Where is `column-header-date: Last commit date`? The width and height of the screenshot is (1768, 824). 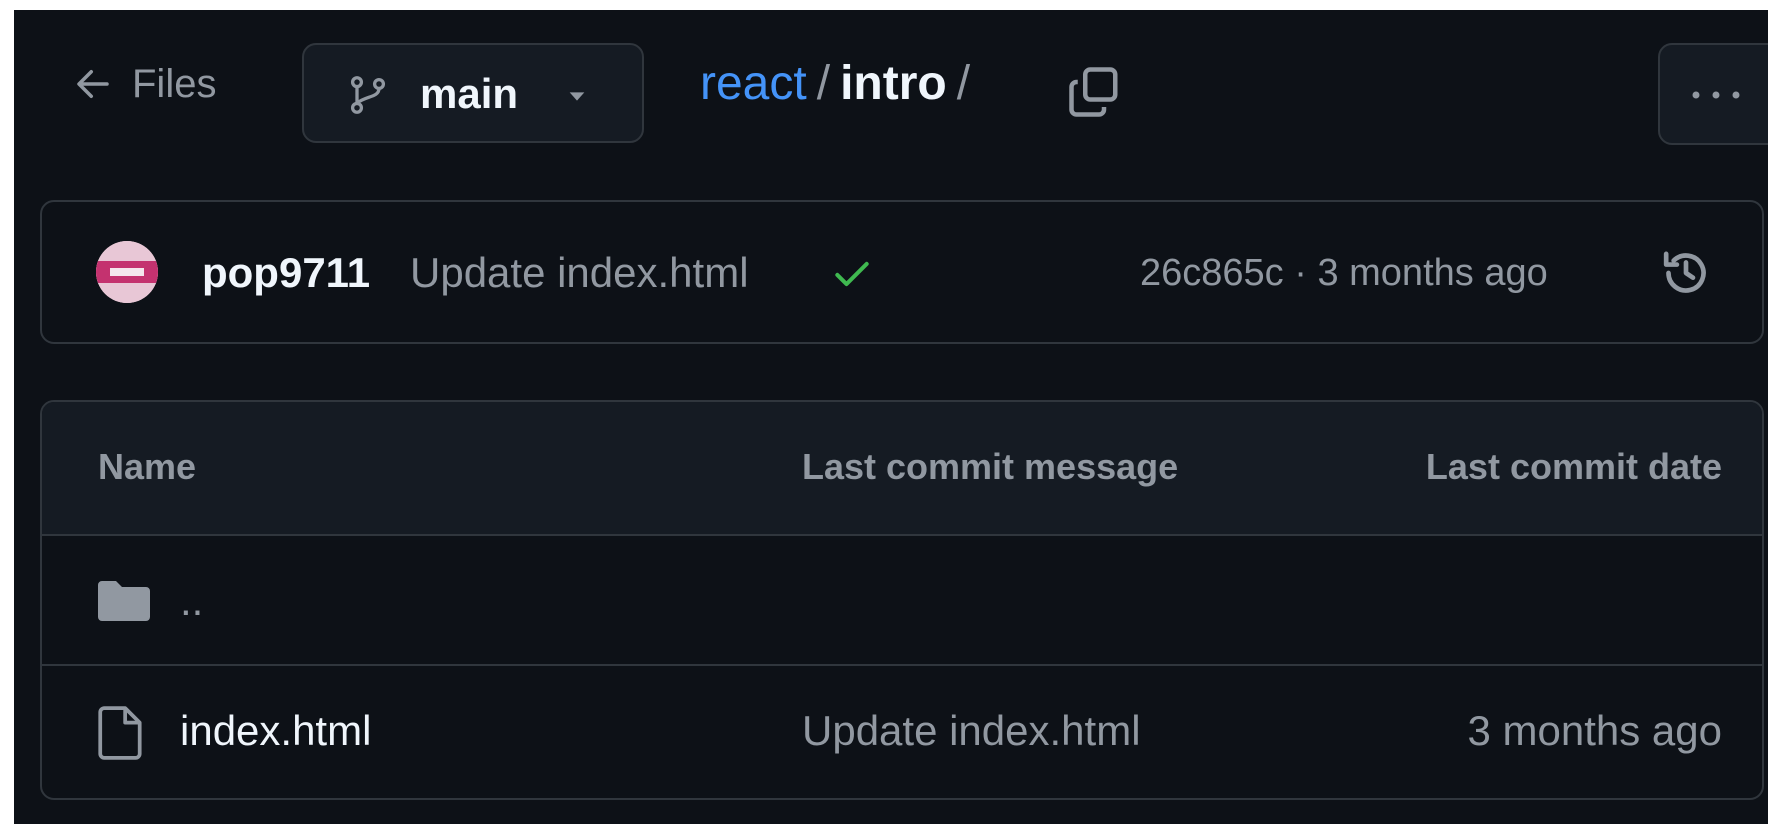
column-header-date: Last commit date is located at coordinates (1573, 466).